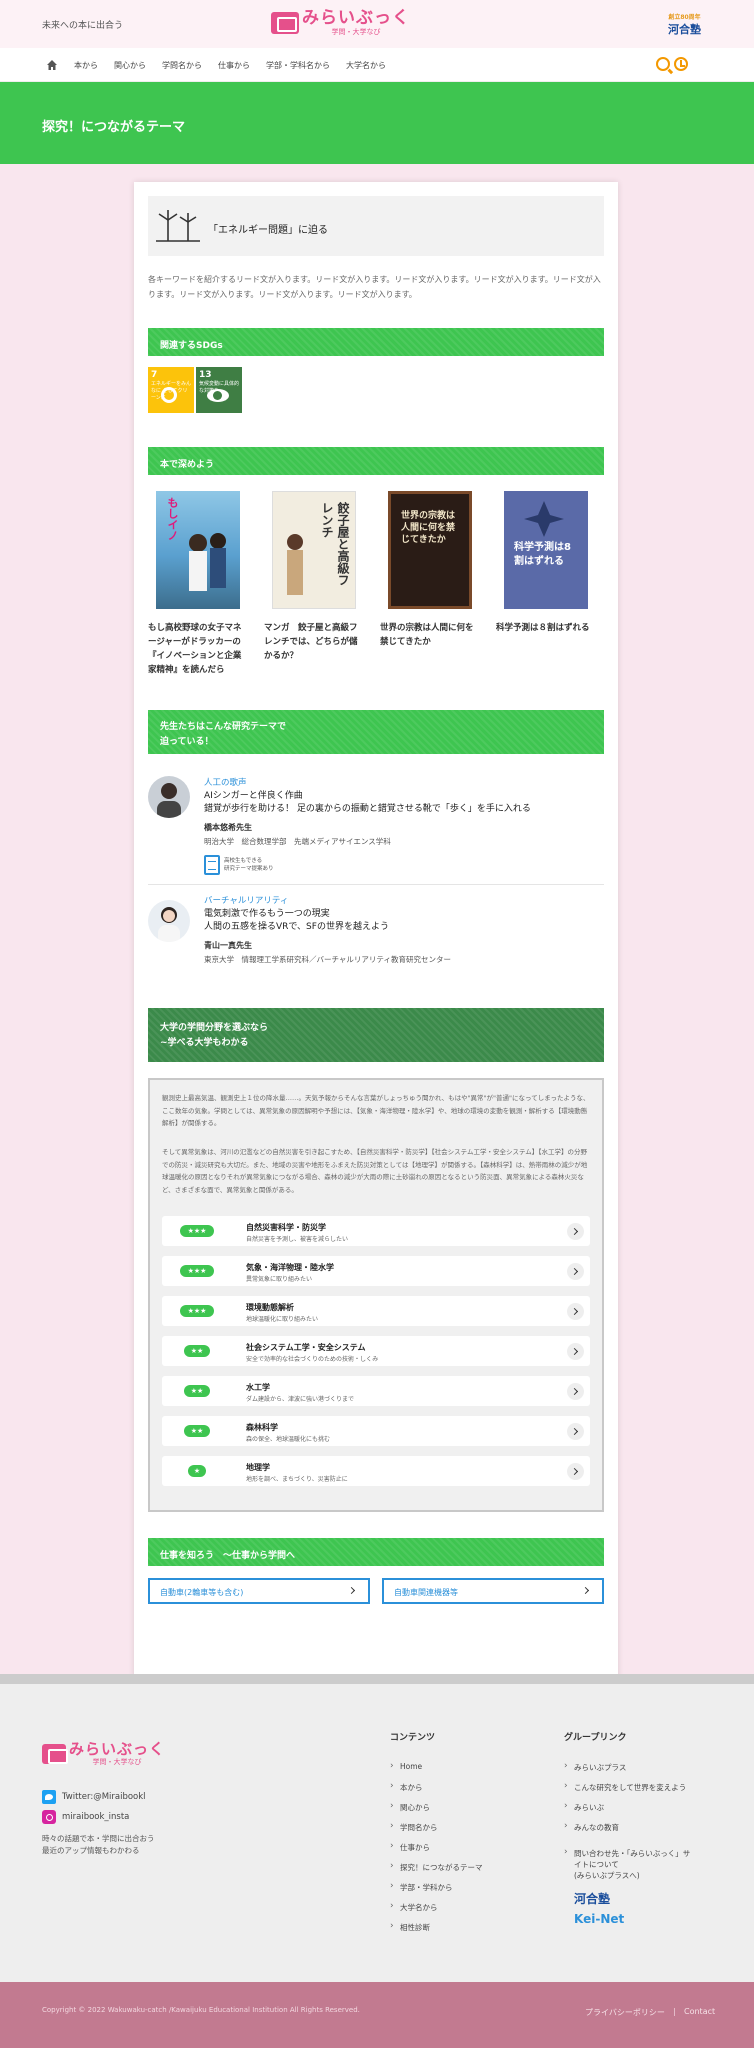 This screenshot has width=754, height=2048. I want to click on fields-heading-line2: ~学べる大学もわかる, so click(204, 1043).